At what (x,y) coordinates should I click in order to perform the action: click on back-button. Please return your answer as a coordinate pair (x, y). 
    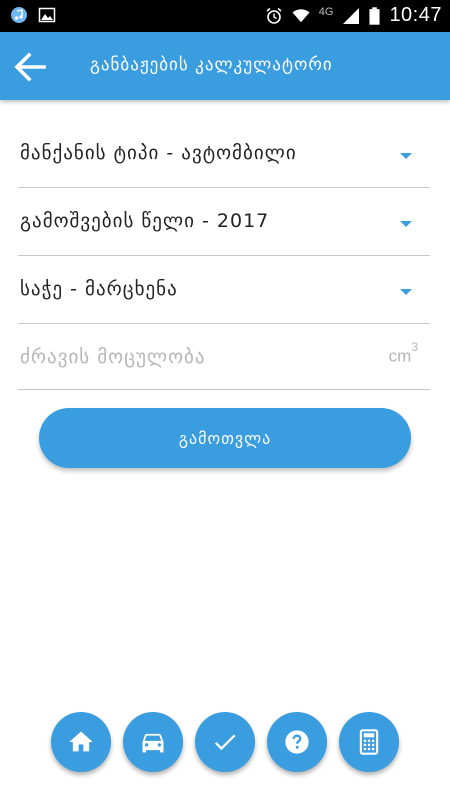
    Looking at the image, I should click on (30, 67).